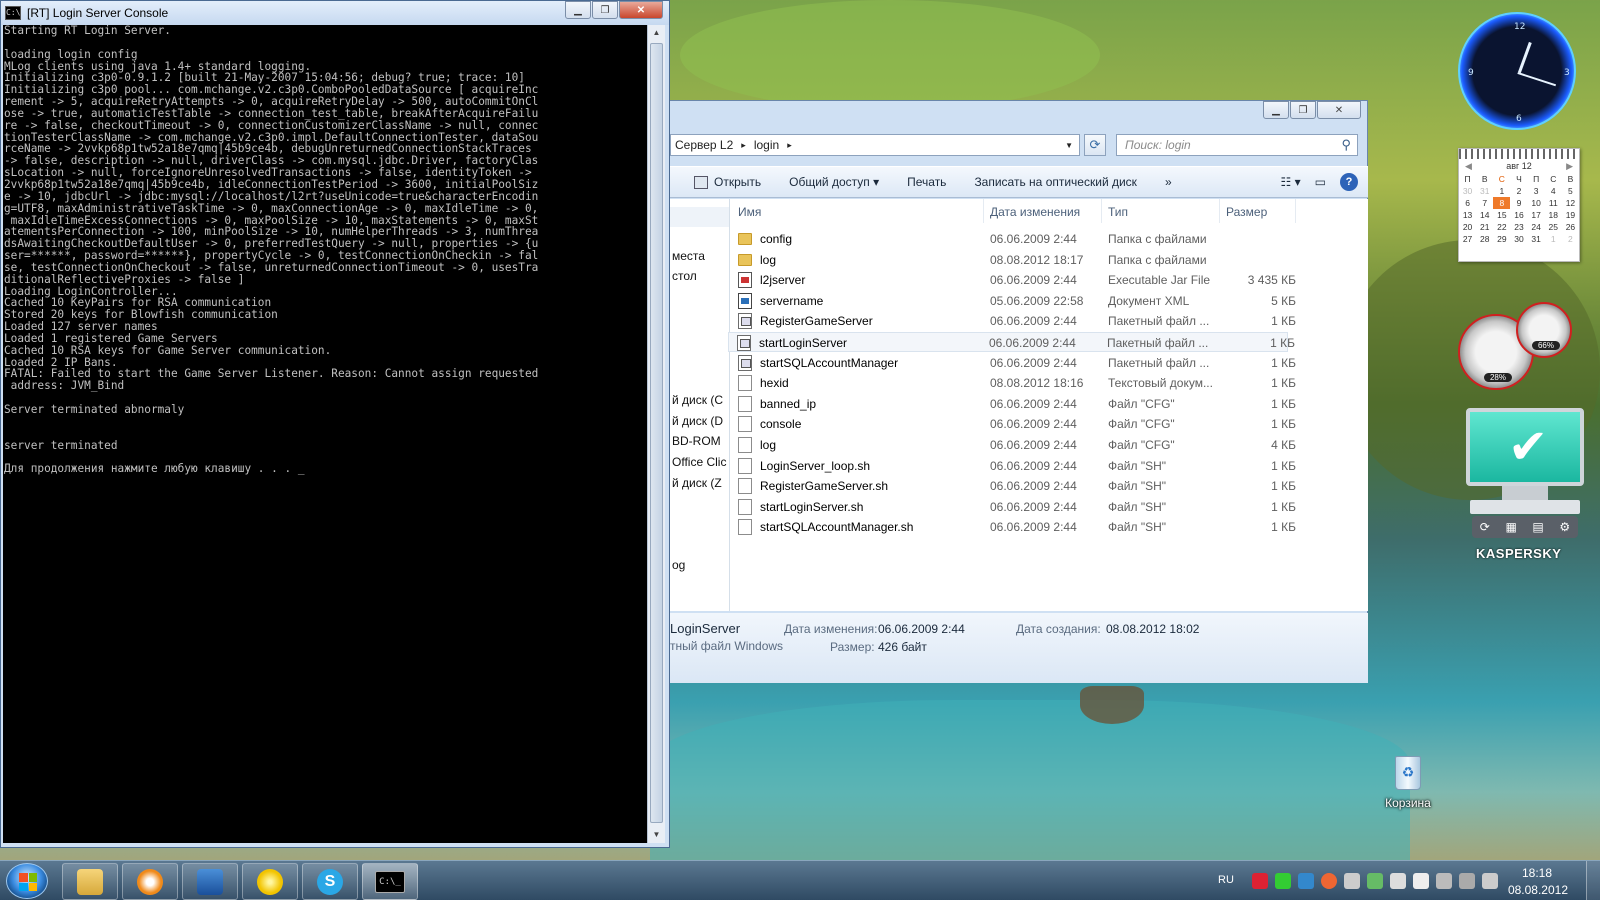 The width and height of the screenshot is (1600, 900). Describe the element at coordinates (697, 421) in the screenshot. I see `nav-item: й диск (D` at that location.